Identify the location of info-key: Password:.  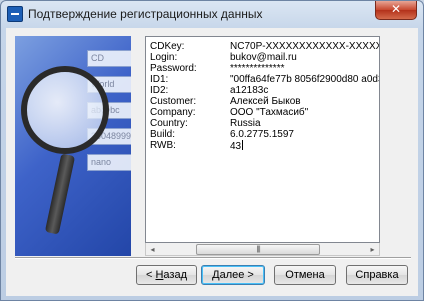
(173, 68).